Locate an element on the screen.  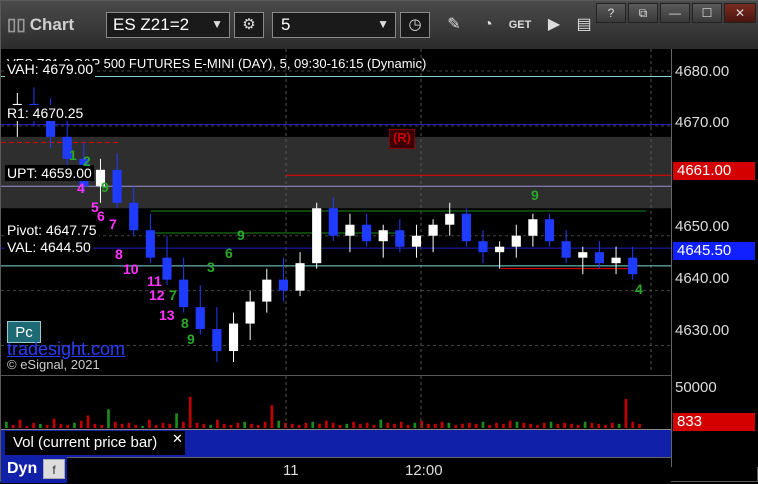
seq-magenta-7: 7 is located at coordinates (113, 224).